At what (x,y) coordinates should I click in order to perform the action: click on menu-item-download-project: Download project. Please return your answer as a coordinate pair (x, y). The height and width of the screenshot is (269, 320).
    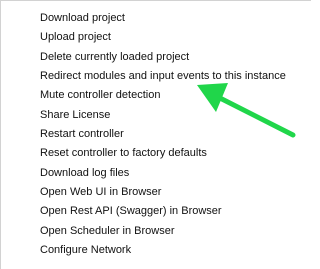
    Looking at the image, I should click on (156, 18).